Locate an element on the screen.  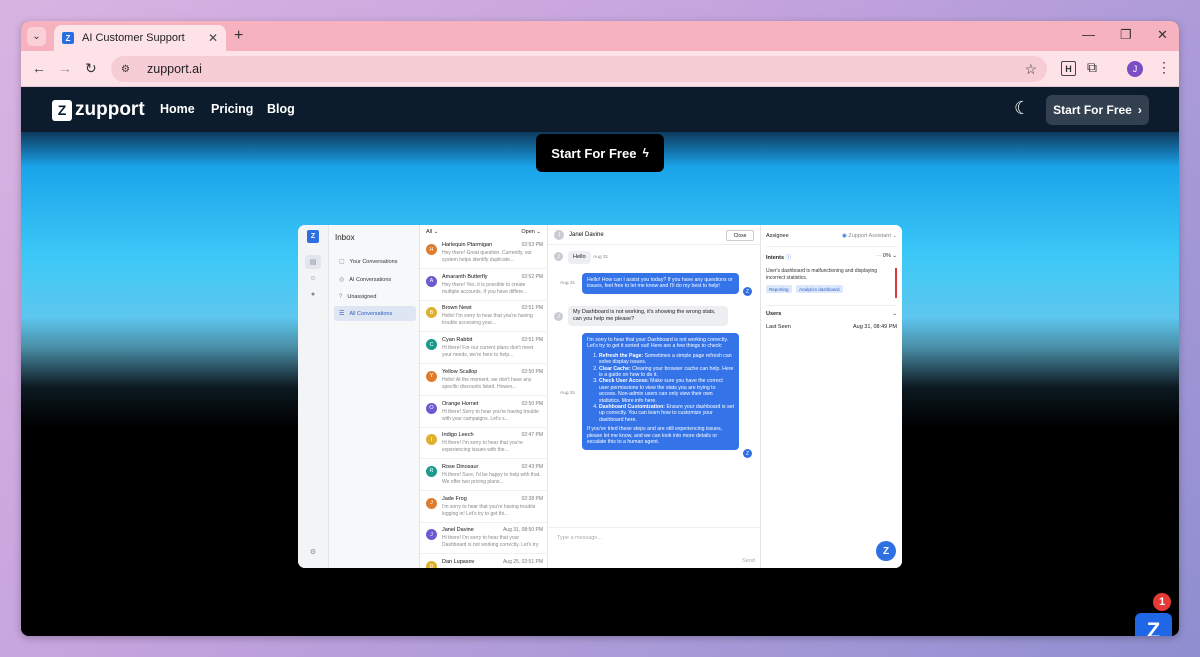
conversation-time: 02:51 PM is located at coordinates (532, 340).